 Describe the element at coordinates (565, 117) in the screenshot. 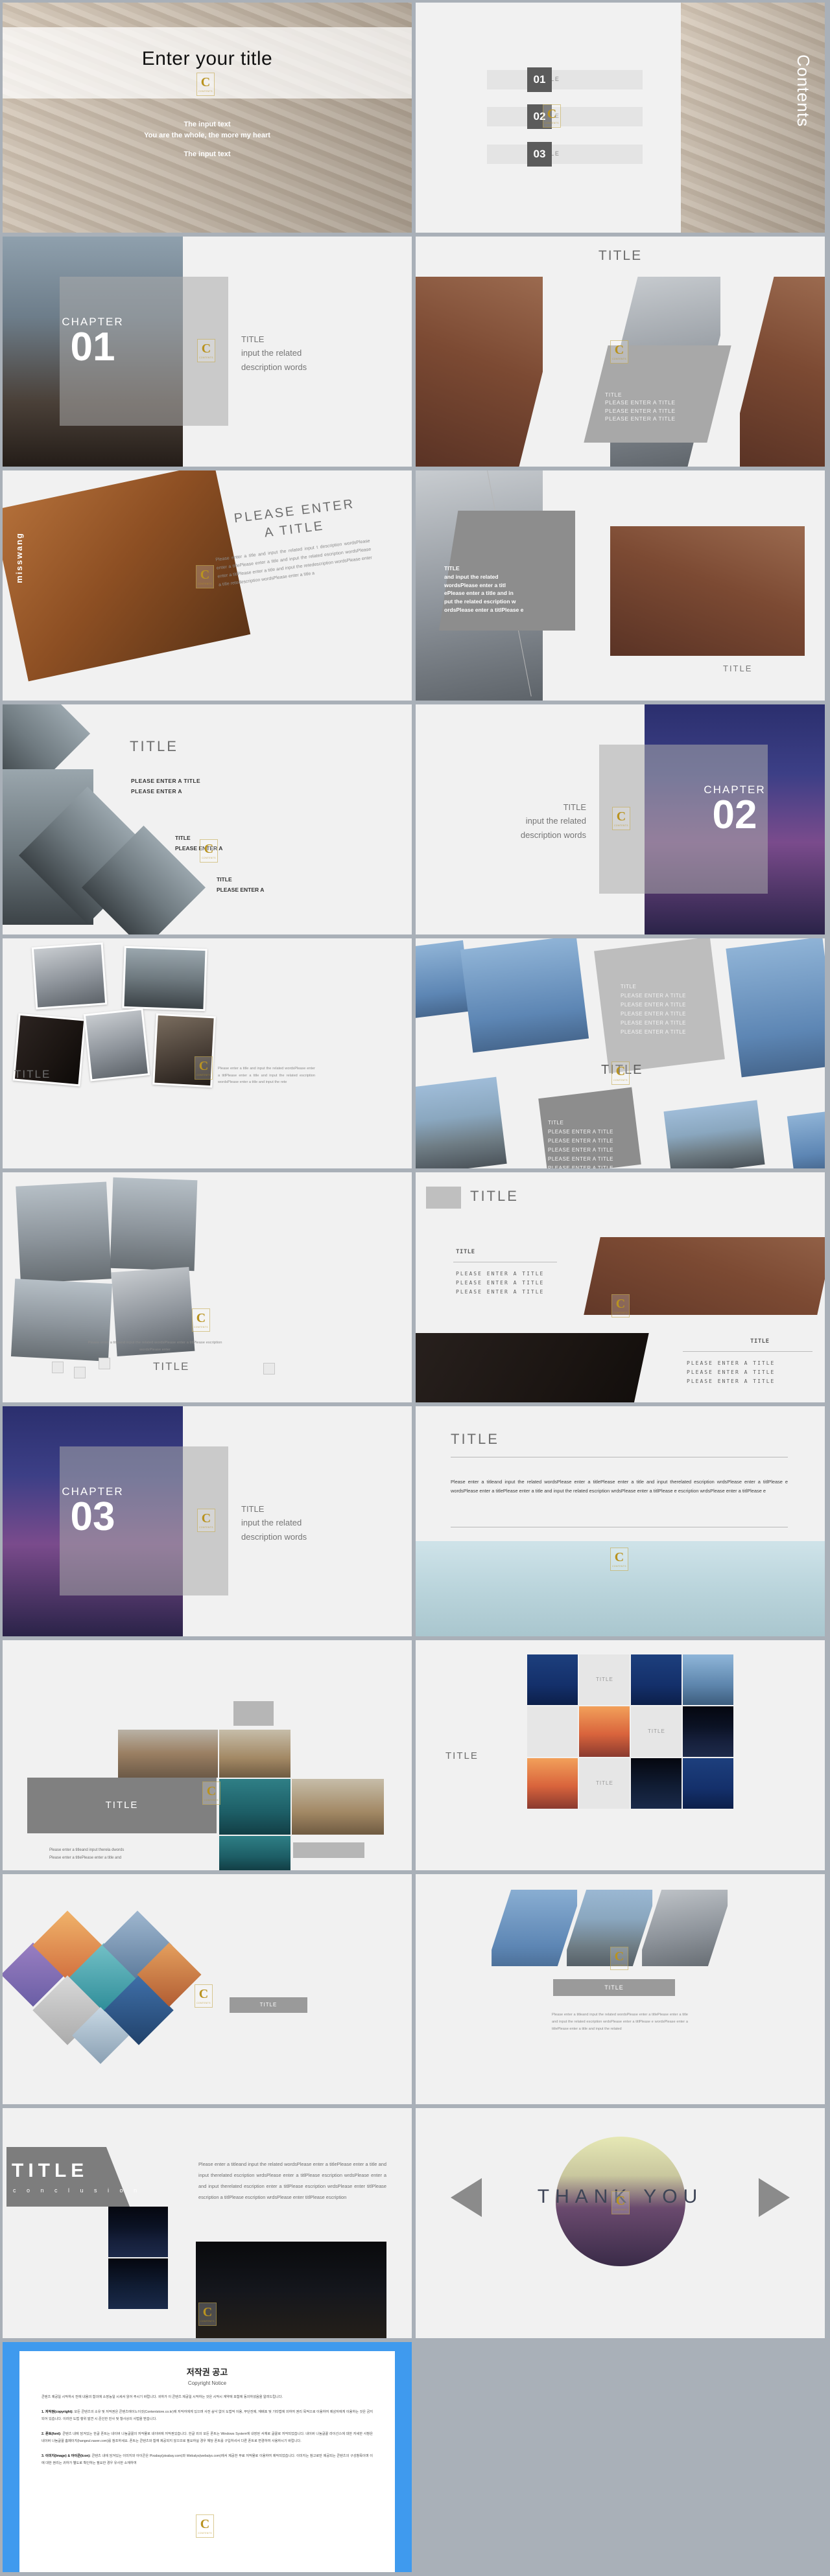

I see `contents-row-2: TITLE` at that location.